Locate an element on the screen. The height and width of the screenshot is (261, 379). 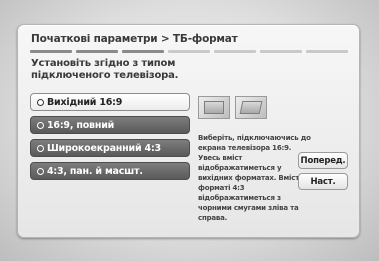
next-button: Наст. is located at coordinates (323, 181).